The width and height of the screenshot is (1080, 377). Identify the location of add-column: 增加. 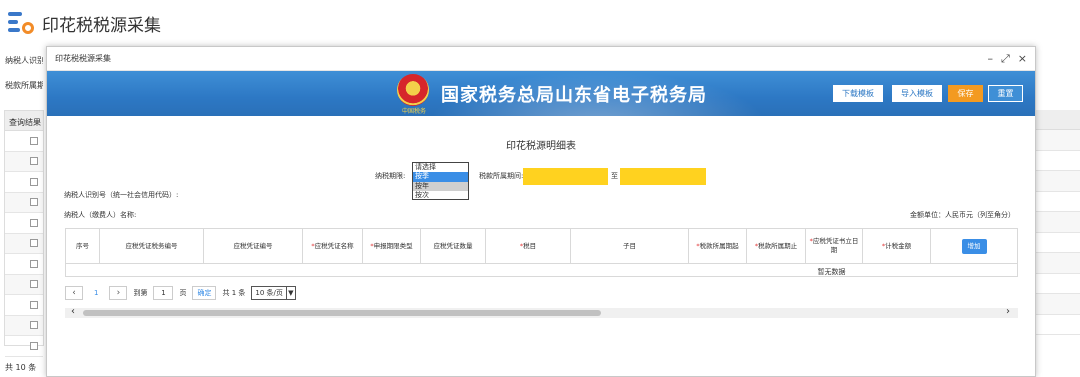
(974, 246).